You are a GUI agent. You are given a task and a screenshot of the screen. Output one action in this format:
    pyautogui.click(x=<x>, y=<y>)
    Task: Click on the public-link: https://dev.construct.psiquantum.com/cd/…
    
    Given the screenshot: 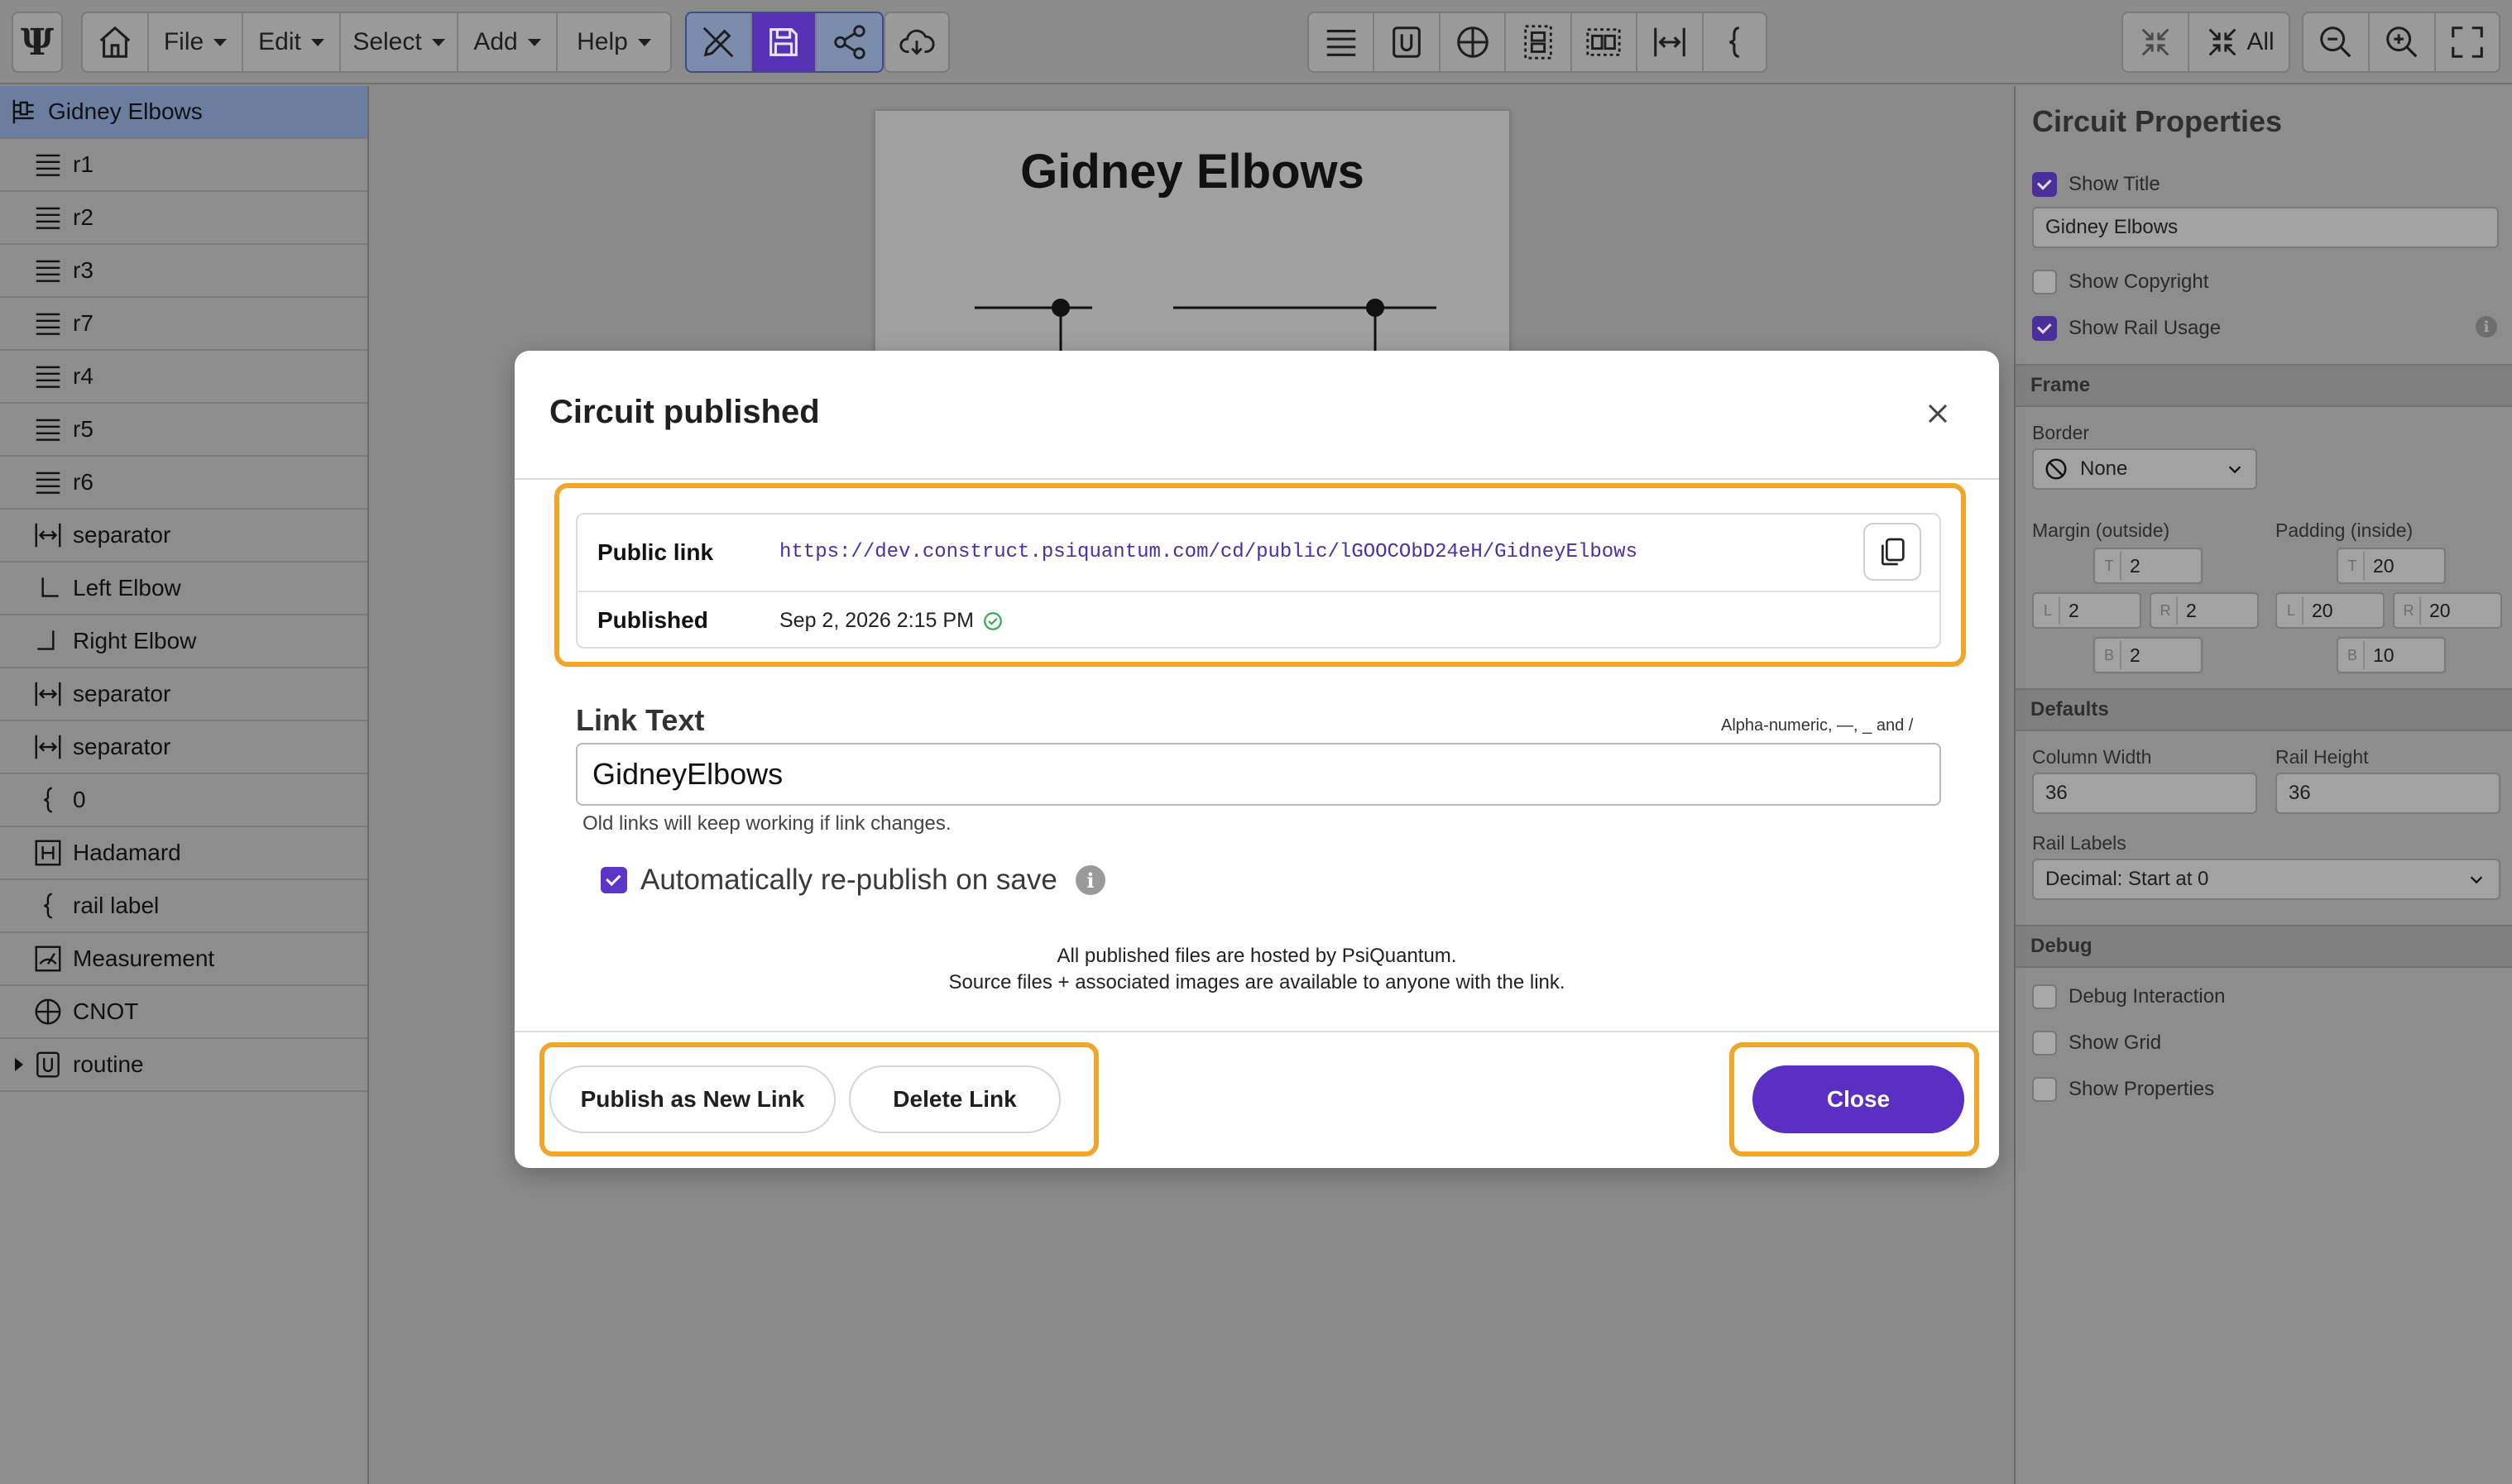 What is the action you would take?
    pyautogui.click(x=1208, y=552)
    